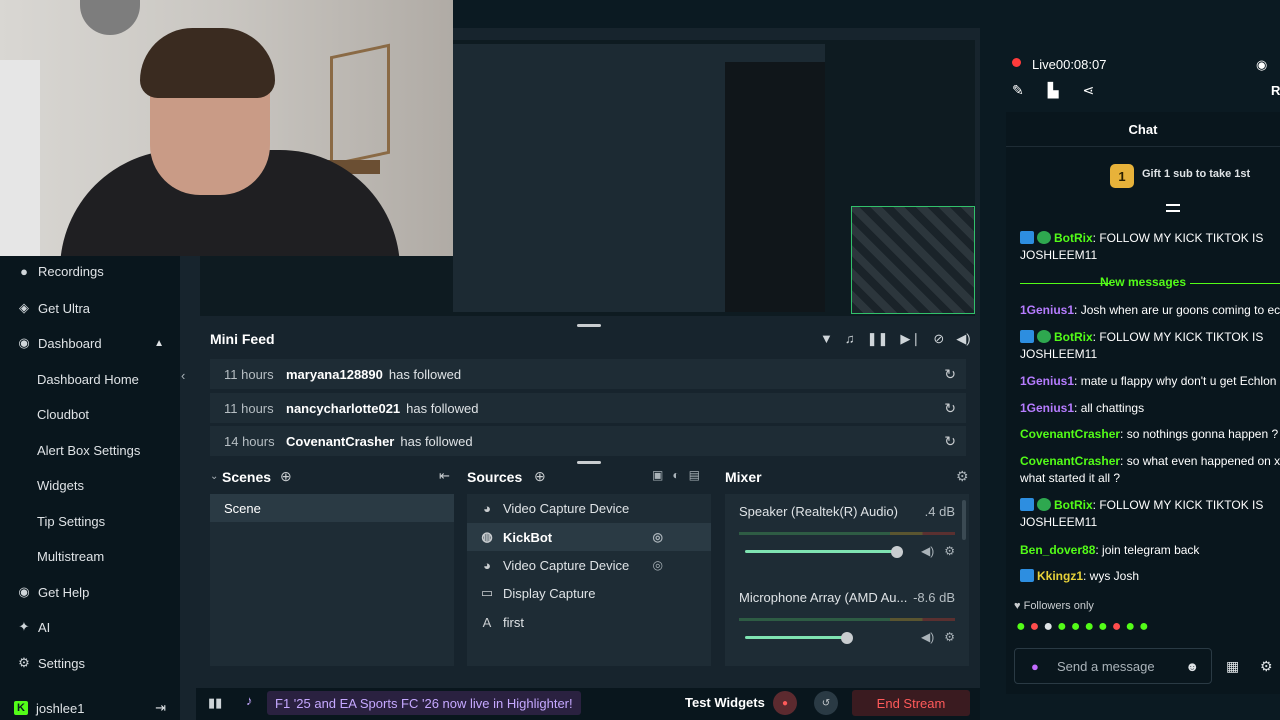 This screenshot has height=720, width=1280. What do you see at coordinates (24, 271) in the screenshot?
I see `recordings-icon: ●` at bounding box center [24, 271].